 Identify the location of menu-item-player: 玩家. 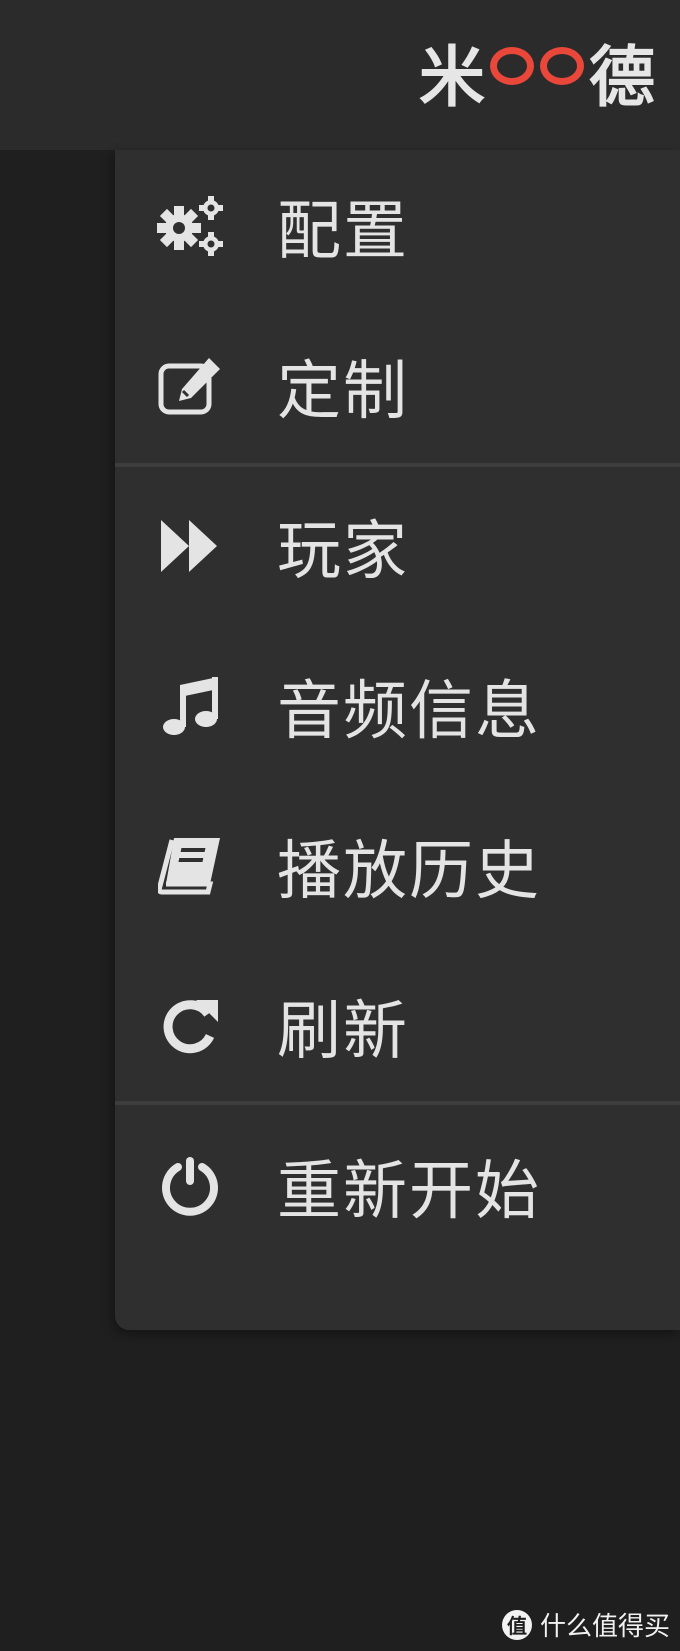
(397, 546).